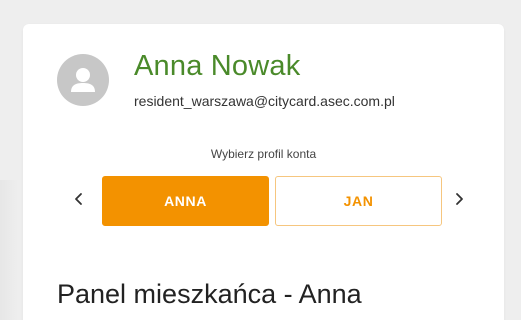  Describe the element at coordinates (459, 199) in the screenshot. I see `chevron-right-icon` at that location.